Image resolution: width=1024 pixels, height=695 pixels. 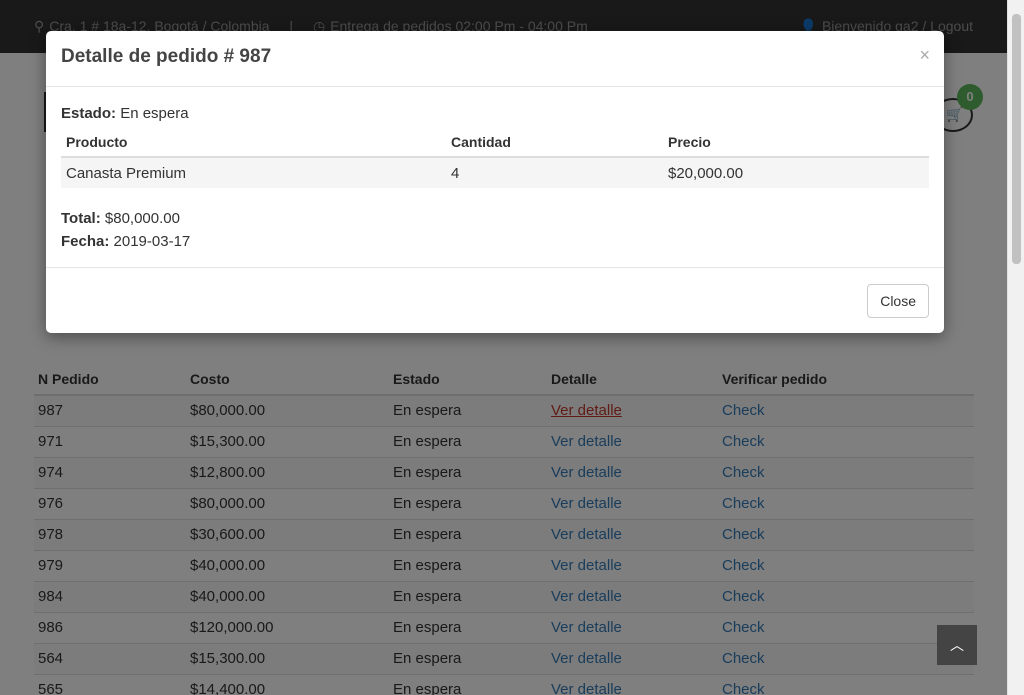 What do you see at coordinates (154, 113) in the screenshot?
I see `status-value: En espera` at bounding box center [154, 113].